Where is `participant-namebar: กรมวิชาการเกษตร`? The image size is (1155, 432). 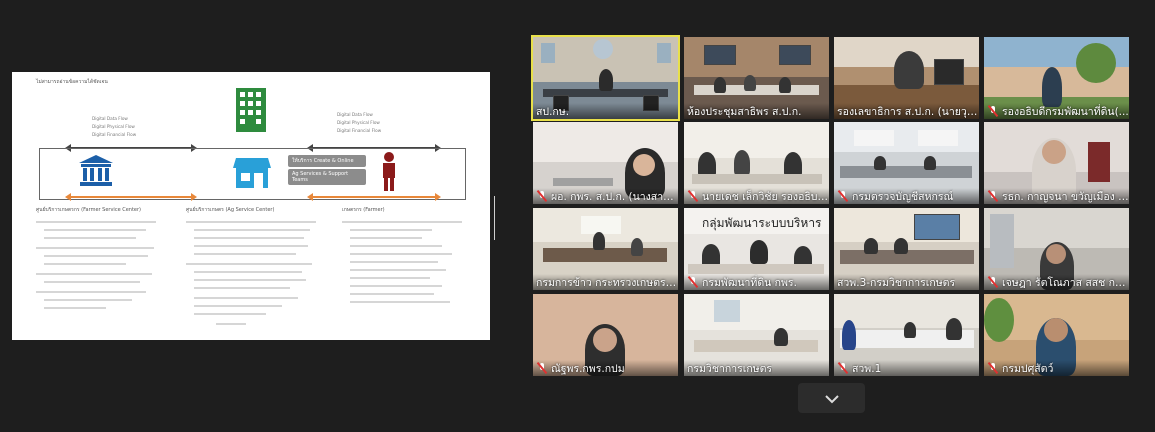
participant-namebar: กรมวิชาการเกษตร is located at coordinates (756, 368).